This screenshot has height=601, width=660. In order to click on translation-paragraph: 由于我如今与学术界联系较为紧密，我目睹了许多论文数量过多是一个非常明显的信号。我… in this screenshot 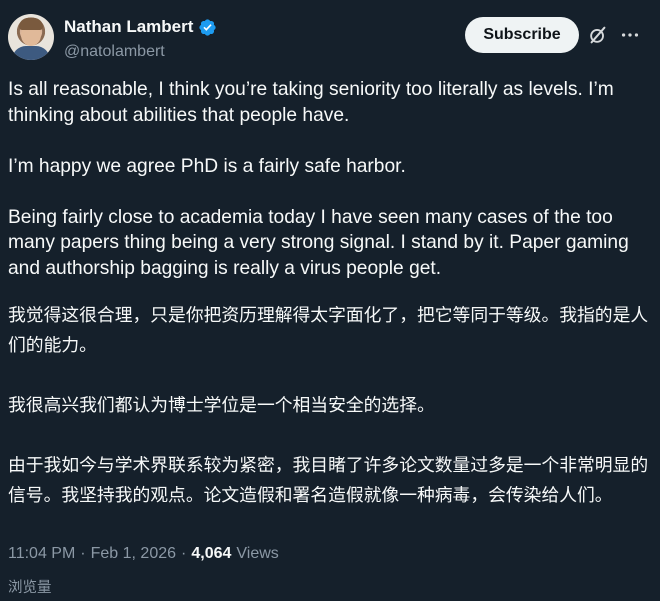, I will do `click(328, 480)`.